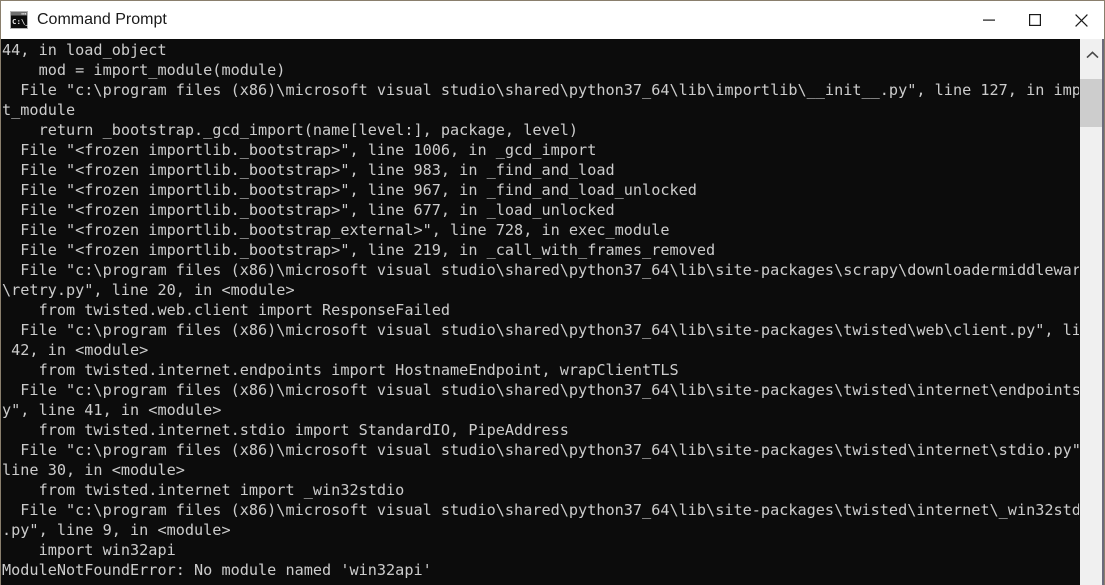 This screenshot has height=585, width=1105. I want to click on console-scrollbar, so click(1091, 312).